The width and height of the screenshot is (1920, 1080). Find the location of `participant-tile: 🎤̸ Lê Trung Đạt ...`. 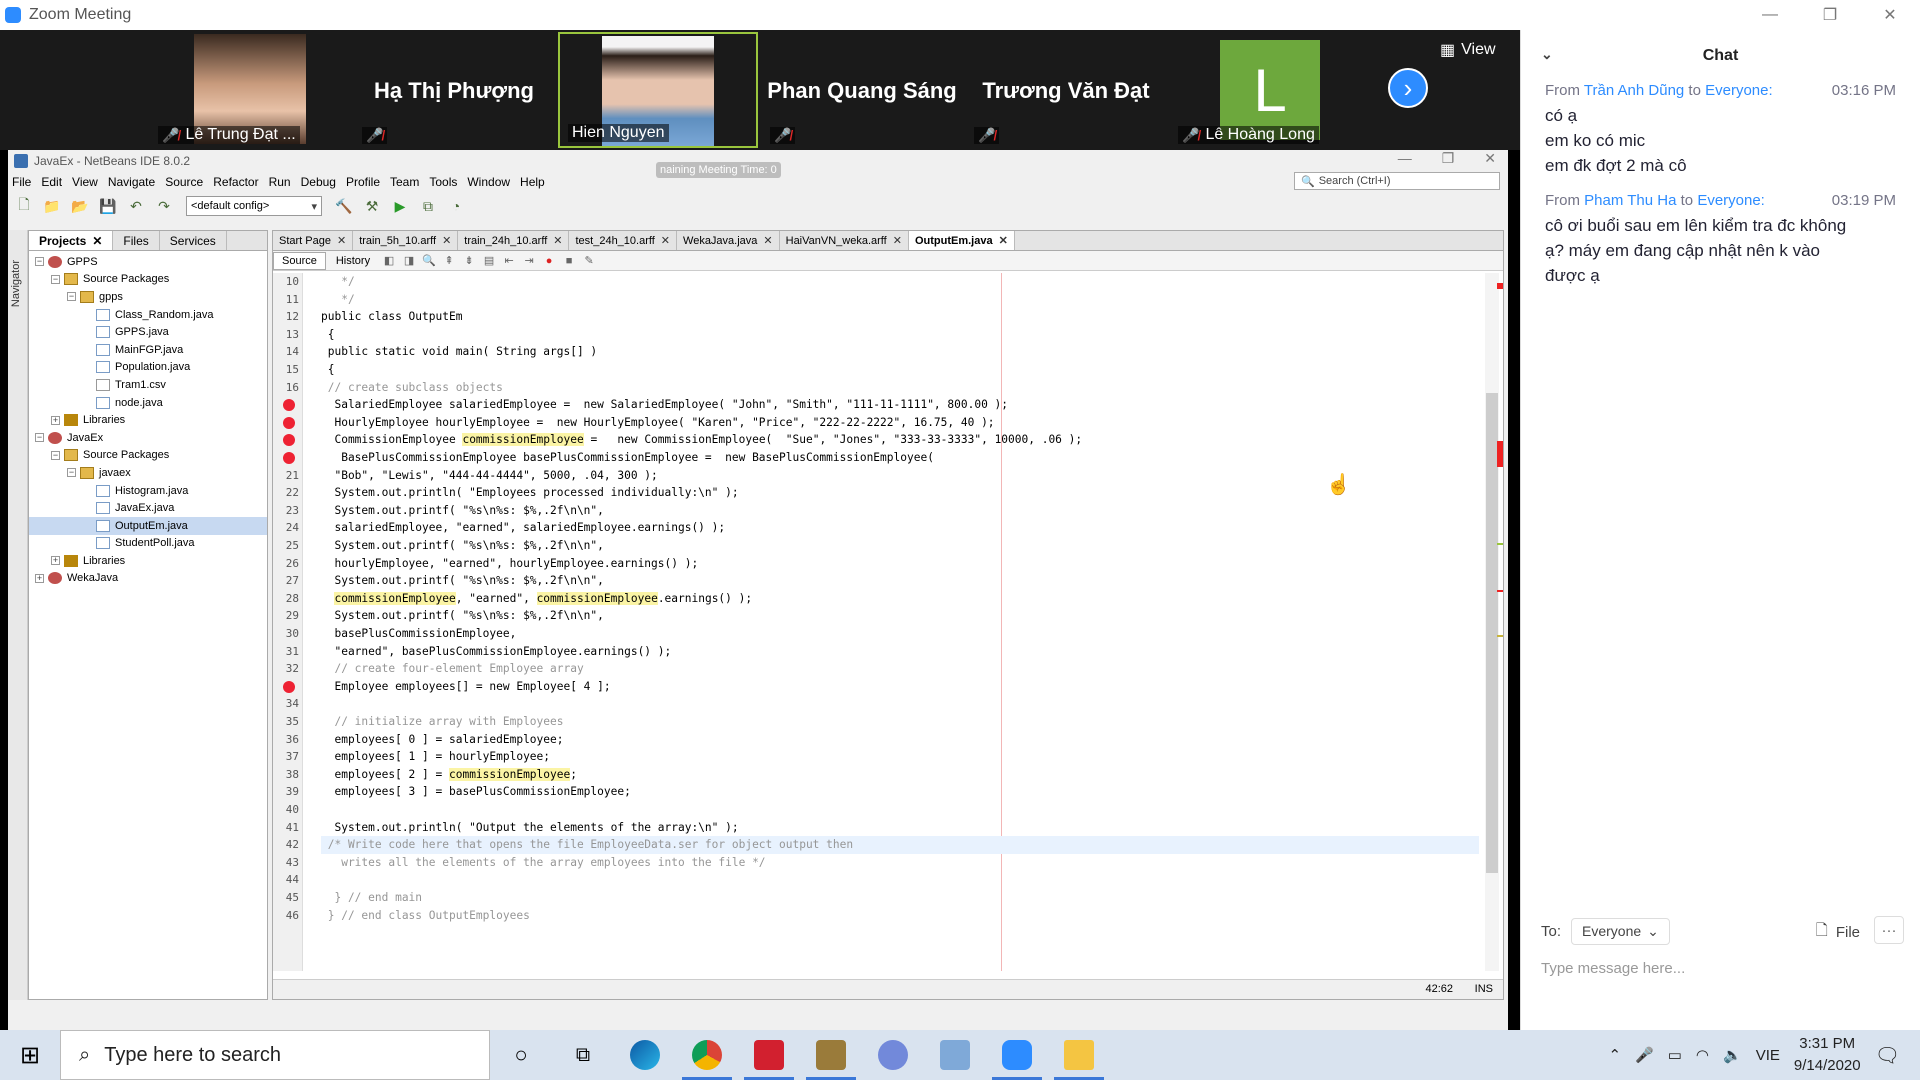

participant-tile: 🎤̸ Lê Trung Đạt ... is located at coordinates (250, 90).